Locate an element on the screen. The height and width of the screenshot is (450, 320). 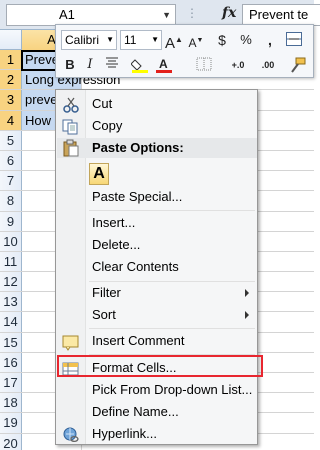
row-header: 8 is located at coordinates (11, 201).